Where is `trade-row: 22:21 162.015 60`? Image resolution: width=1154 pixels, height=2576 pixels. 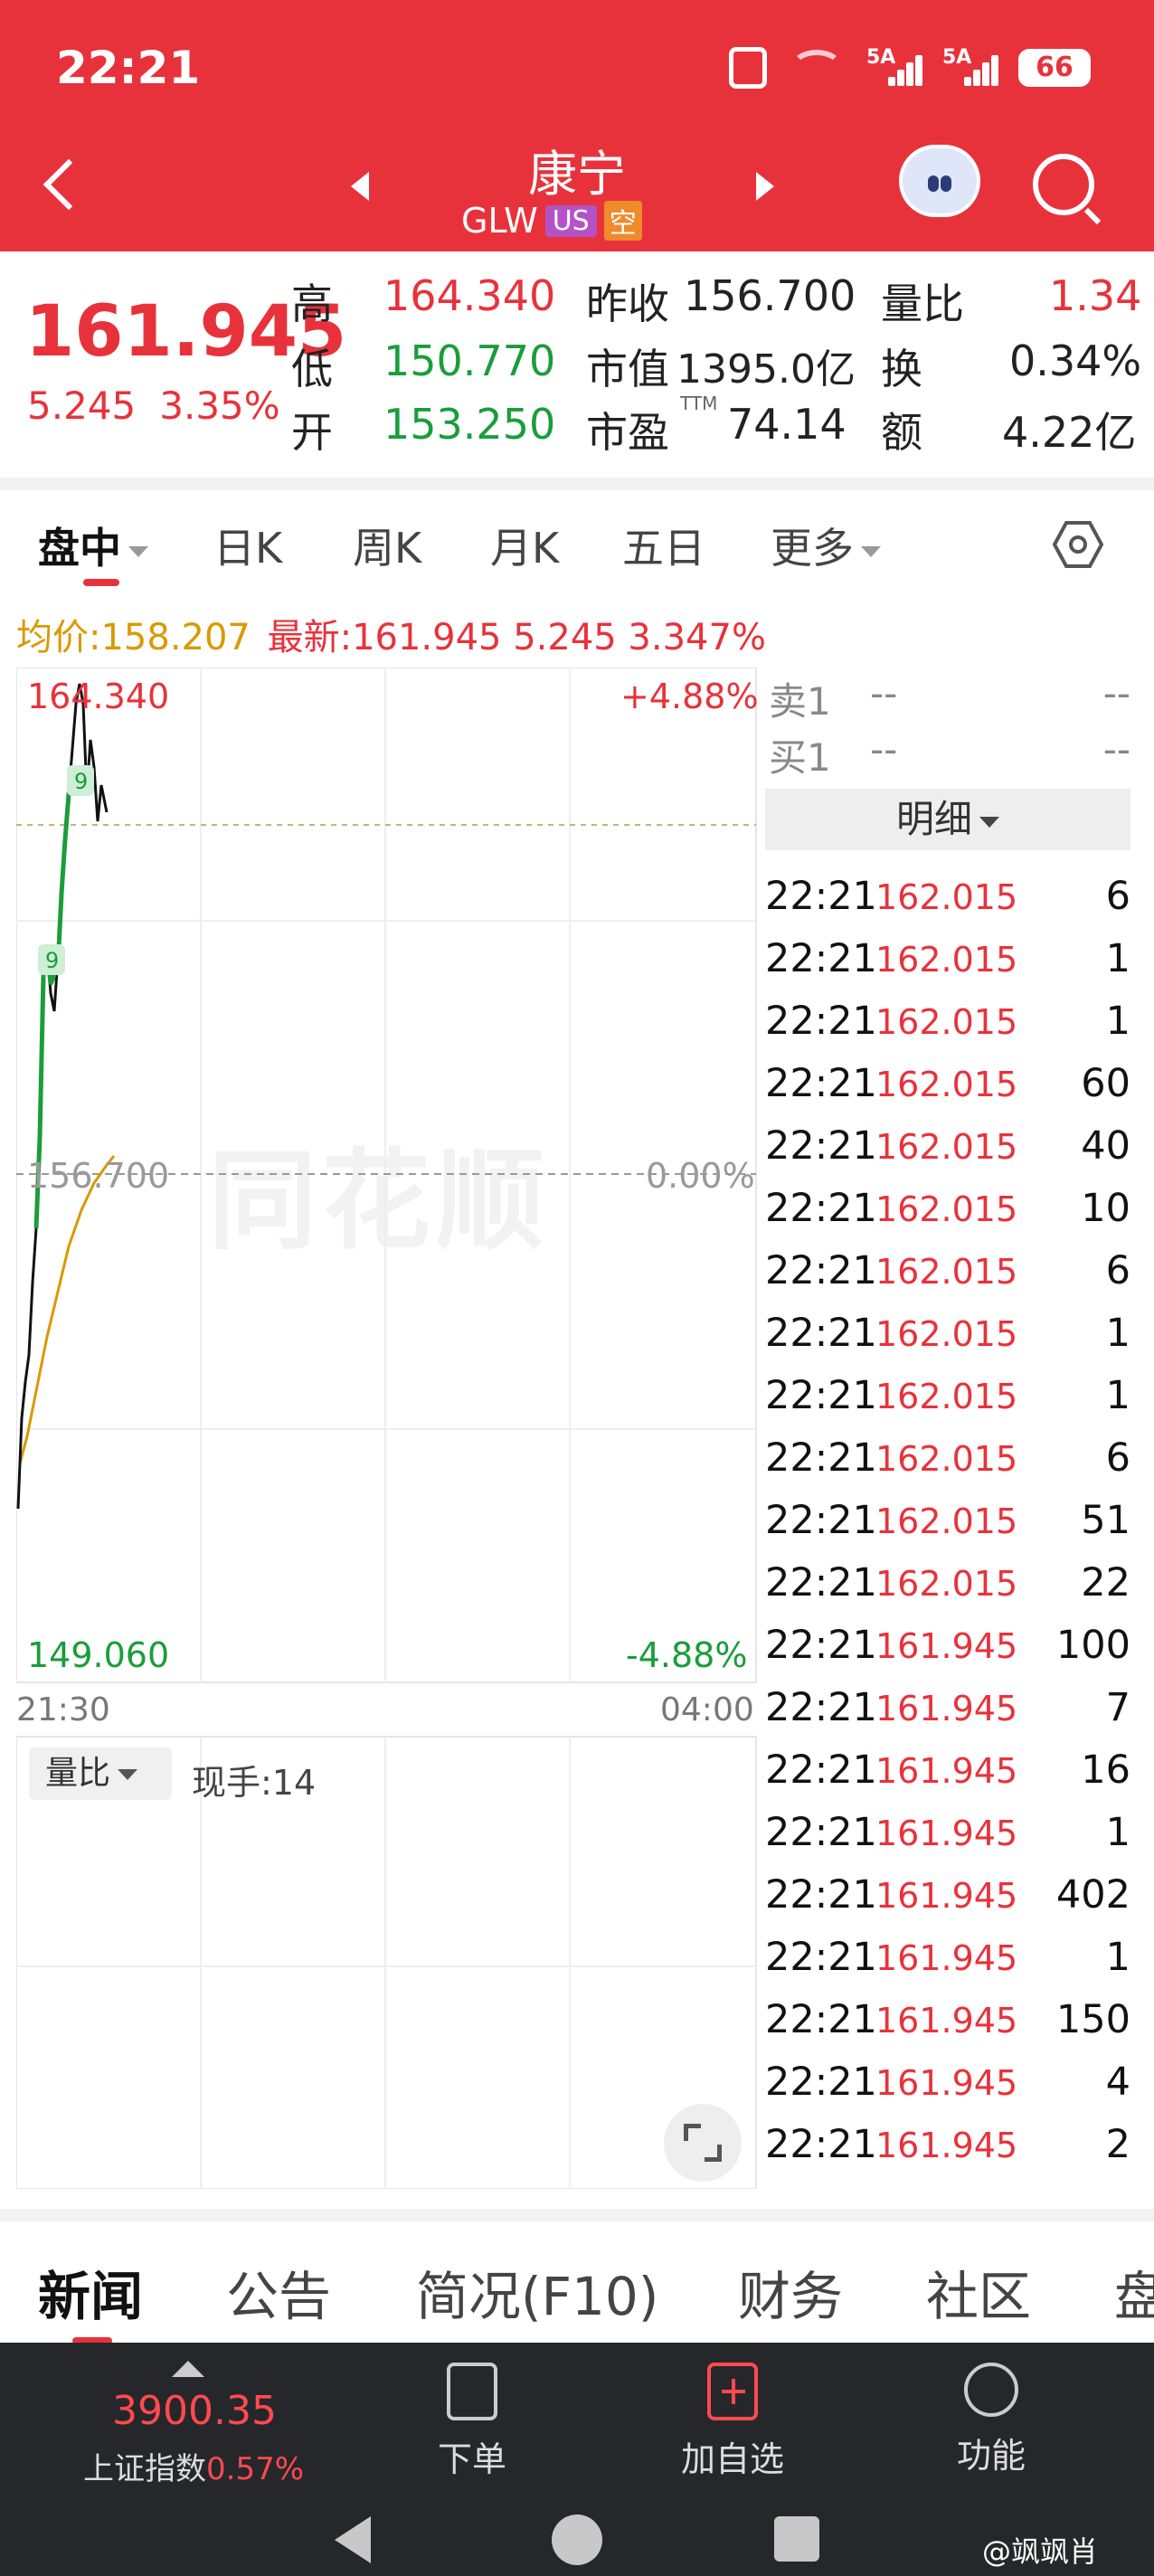 trade-row: 22:21 162.015 60 is located at coordinates (947, 1084).